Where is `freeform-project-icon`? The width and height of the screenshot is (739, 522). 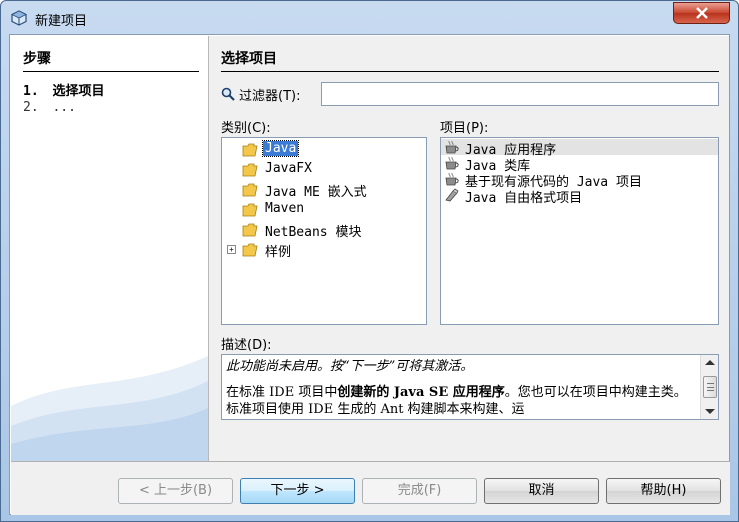
freeform-project-icon is located at coordinates (452, 195).